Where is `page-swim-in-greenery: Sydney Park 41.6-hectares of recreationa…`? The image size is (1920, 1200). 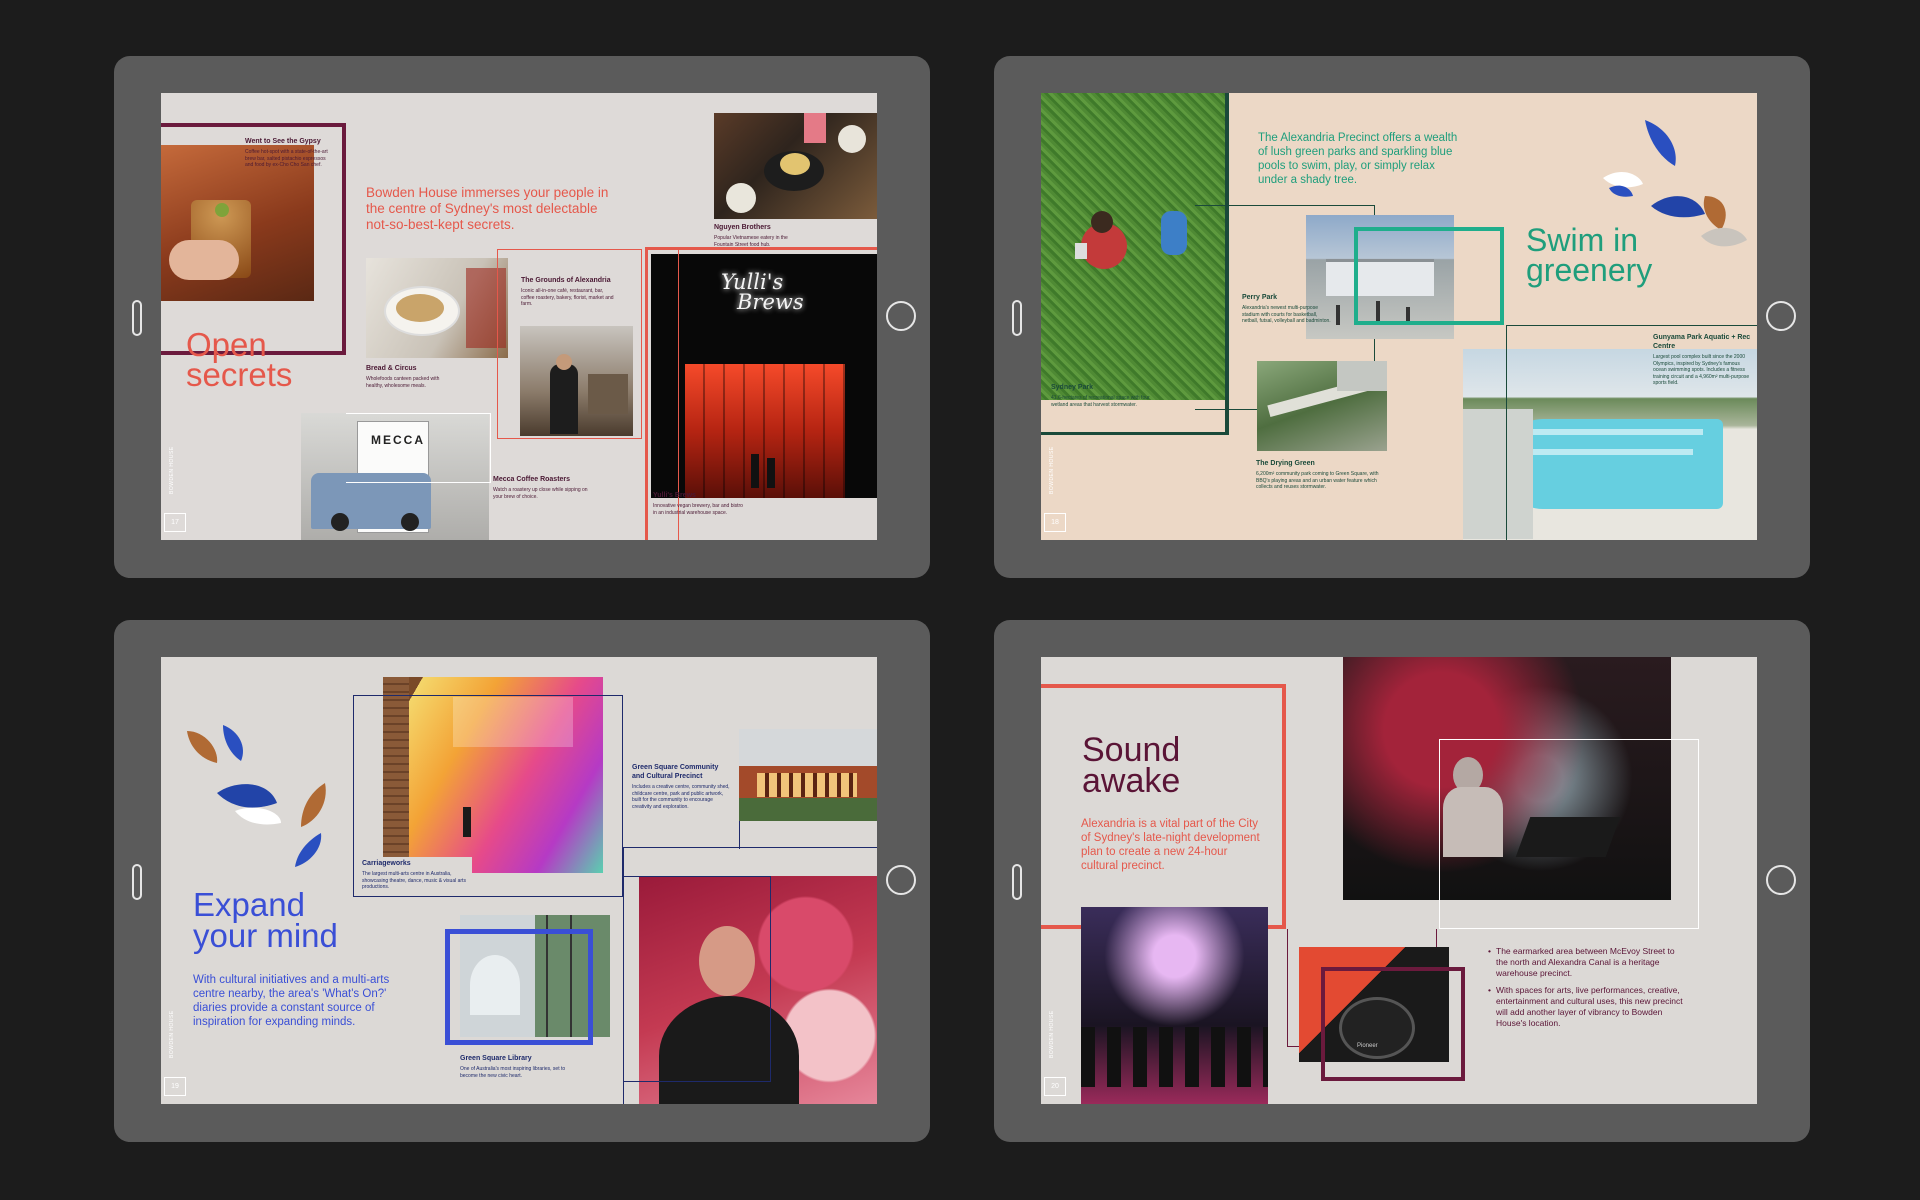
page-swim-in-greenery: Sydney Park 41.6-hectares of recreationa… is located at coordinates (1399, 316).